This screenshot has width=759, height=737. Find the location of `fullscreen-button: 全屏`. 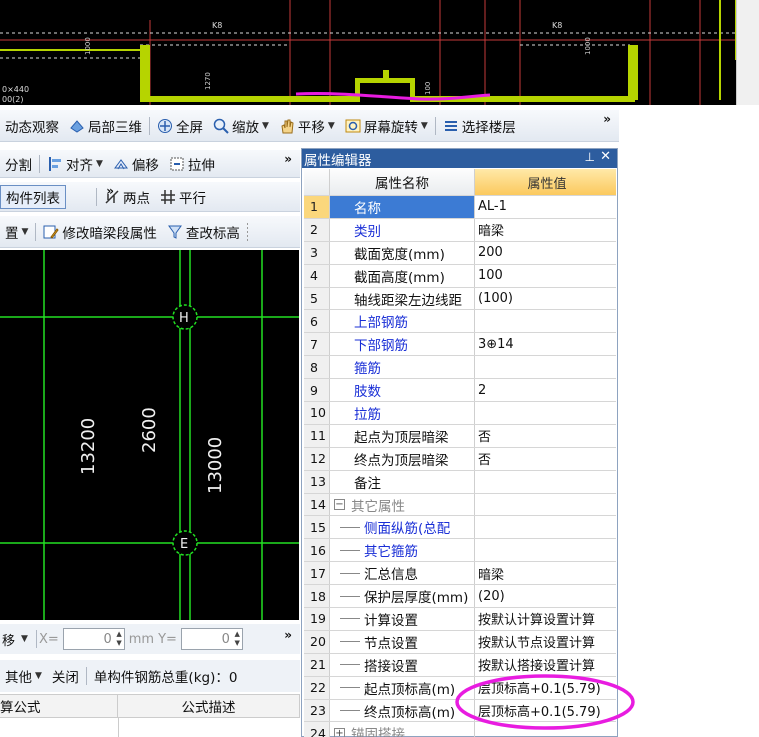

fullscreen-button: 全屏 is located at coordinates (180, 126).